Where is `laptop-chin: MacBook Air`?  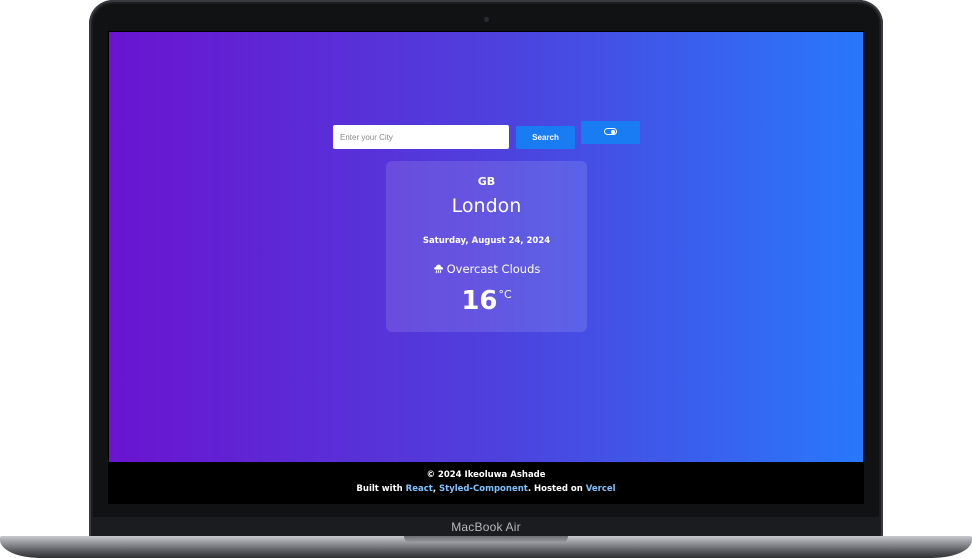
laptop-chin: MacBook Air is located at coordinates (486, 527).